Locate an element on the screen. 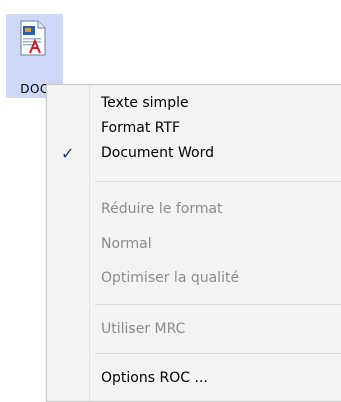 This screenshot has height=402, width=341. menu-item-label: Optimiser la qualité is located at coordinates (170, 278).